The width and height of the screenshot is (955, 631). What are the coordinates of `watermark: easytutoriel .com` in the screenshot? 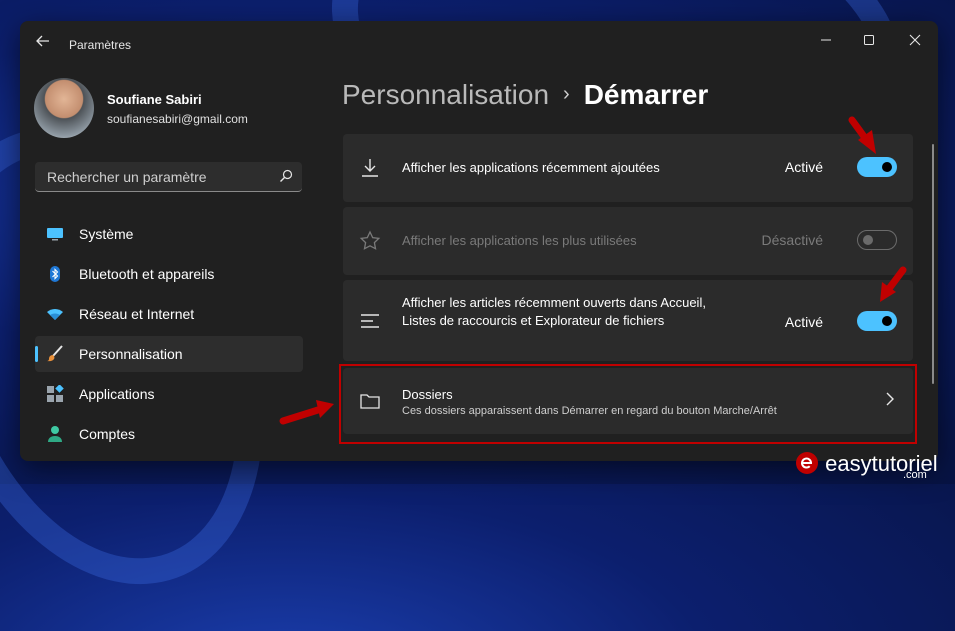 It's located at (866, 466).